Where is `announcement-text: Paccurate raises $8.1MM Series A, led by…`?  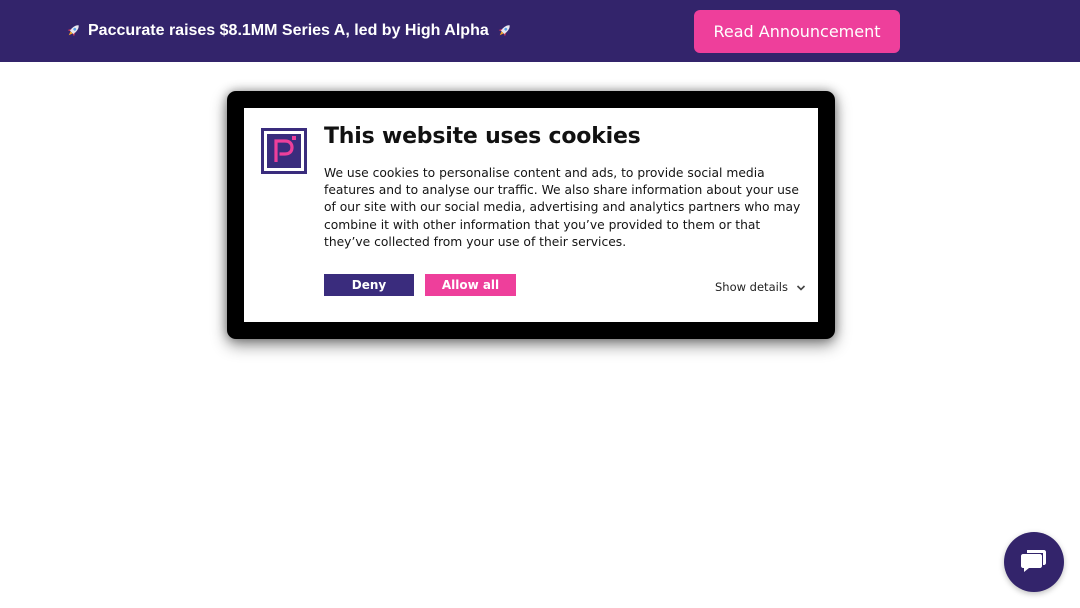
announcement-text: Paccurate raises $8.1MM Series A, led by… is located at coordinates (288, 30).